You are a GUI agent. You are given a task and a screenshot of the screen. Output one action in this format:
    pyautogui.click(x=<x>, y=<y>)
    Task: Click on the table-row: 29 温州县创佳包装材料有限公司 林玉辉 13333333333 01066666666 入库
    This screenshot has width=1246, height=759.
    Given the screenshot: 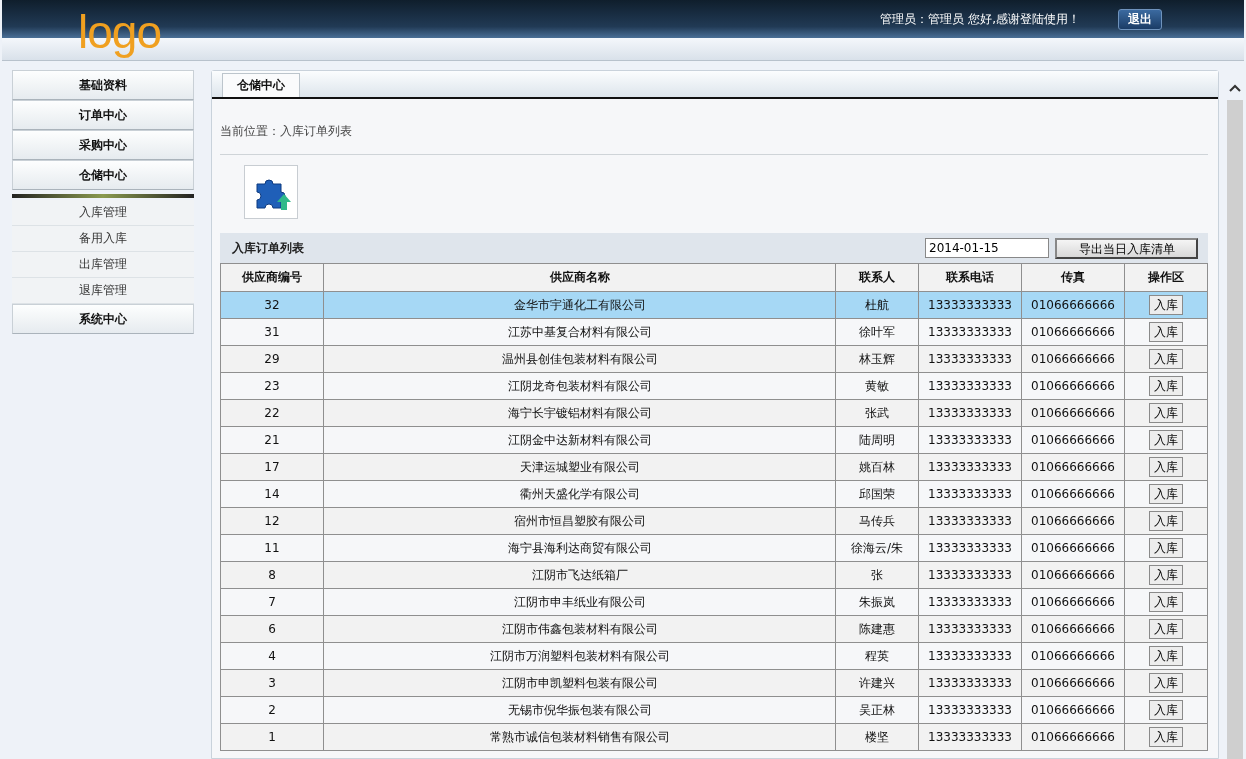 What is the action you would take?
    pyautogui.click(x=714, y=359)
    